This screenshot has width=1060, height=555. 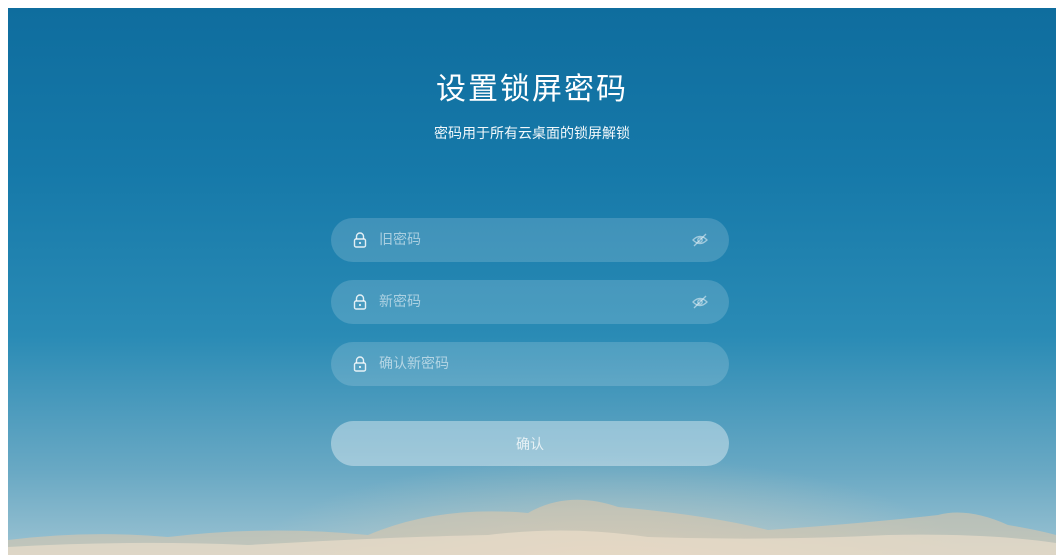 What do you see at coordinates (532, 134) in the screenshot?
I see `page-subtitle: 密码用于所有云桌面的锁屏解锁` at bounding box center [532, 134].